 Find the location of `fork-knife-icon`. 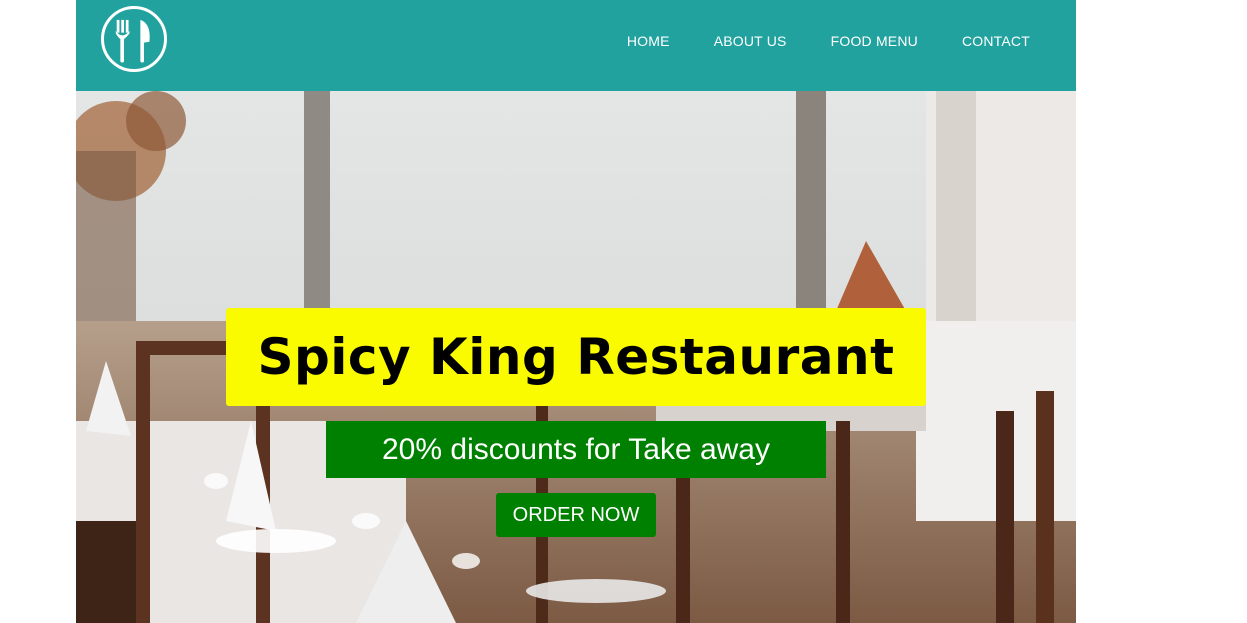

fork-knife-icon is located at coordinates (132, 41).